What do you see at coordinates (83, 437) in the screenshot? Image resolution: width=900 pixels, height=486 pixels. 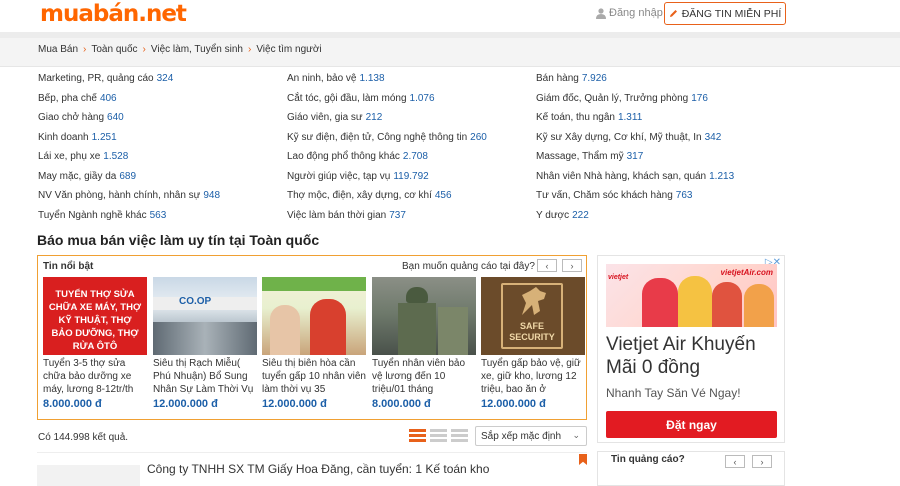 I see `results-count: Có 144.998 kết quả.` at bounding box center [83, 437].